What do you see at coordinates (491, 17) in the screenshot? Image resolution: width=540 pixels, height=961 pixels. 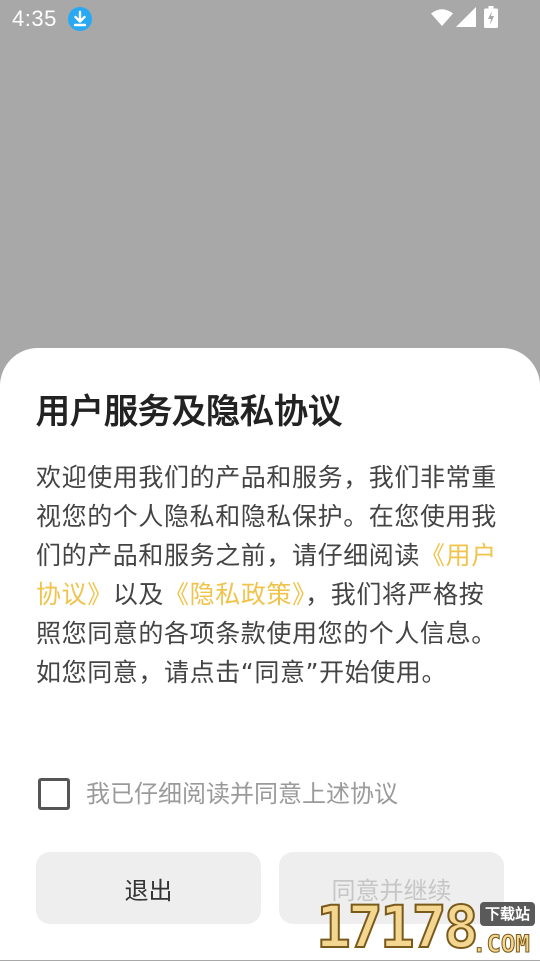 I see `battery-charging-icon` at bounding box center [491, 17].